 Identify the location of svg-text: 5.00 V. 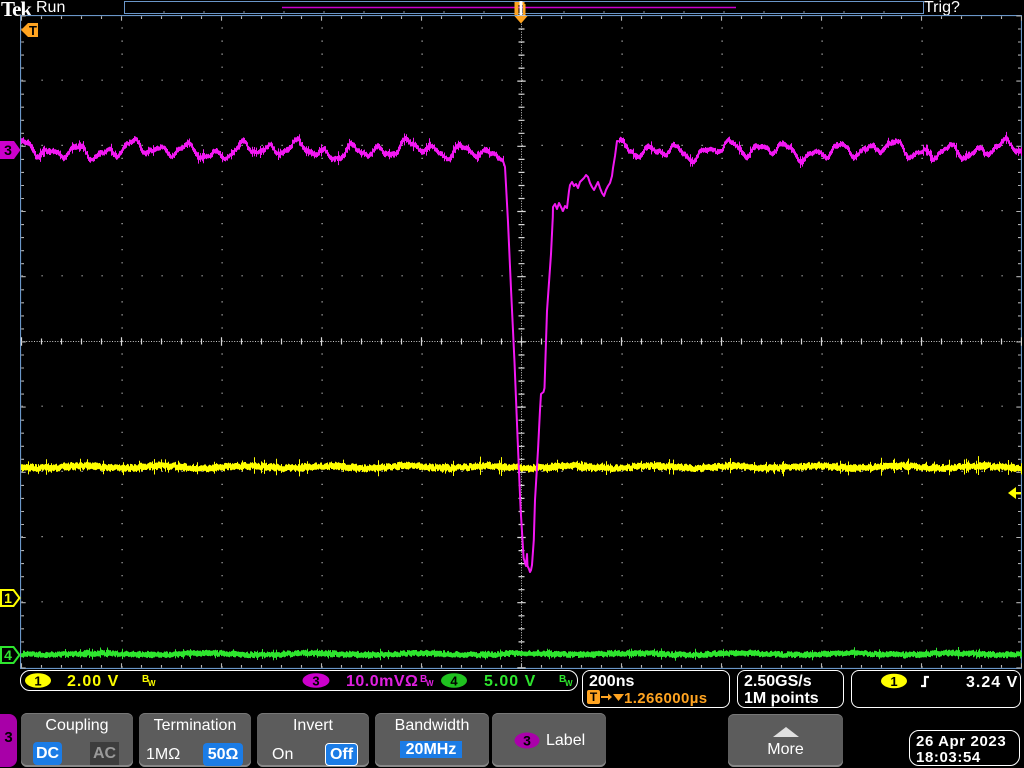
(510, 681).